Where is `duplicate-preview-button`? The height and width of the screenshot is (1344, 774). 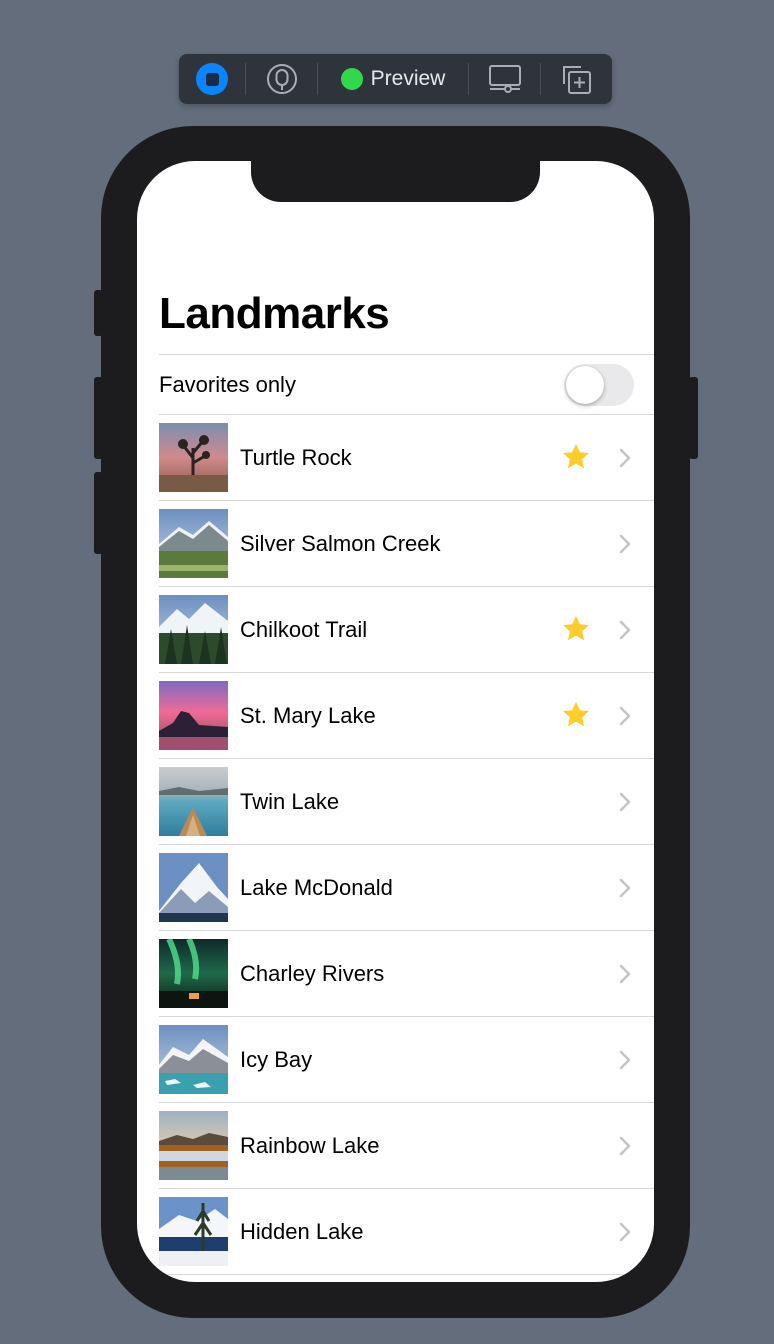 duplicate-preview-button is located at coordinates (576, 79).